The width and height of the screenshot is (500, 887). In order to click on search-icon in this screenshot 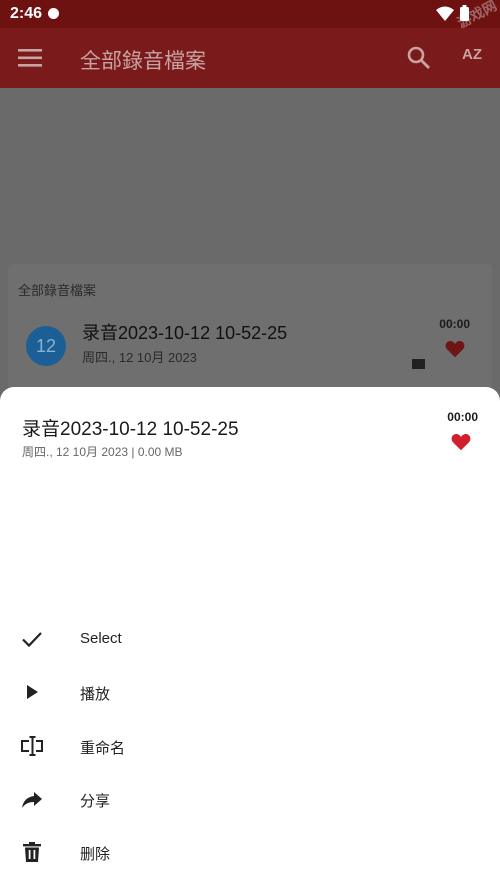, I will do `click(419, 58)`.